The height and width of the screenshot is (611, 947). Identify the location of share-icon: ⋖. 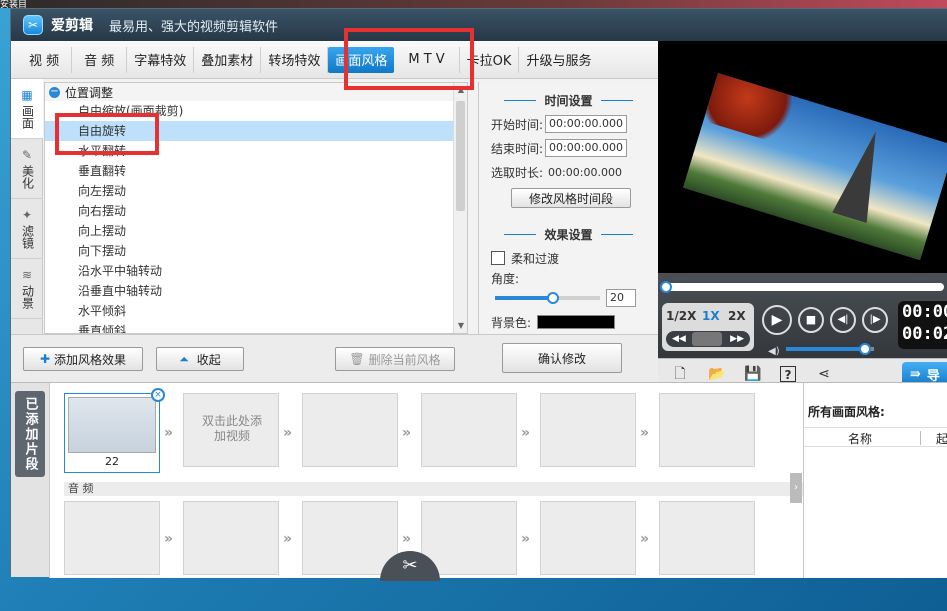
(824, 374).